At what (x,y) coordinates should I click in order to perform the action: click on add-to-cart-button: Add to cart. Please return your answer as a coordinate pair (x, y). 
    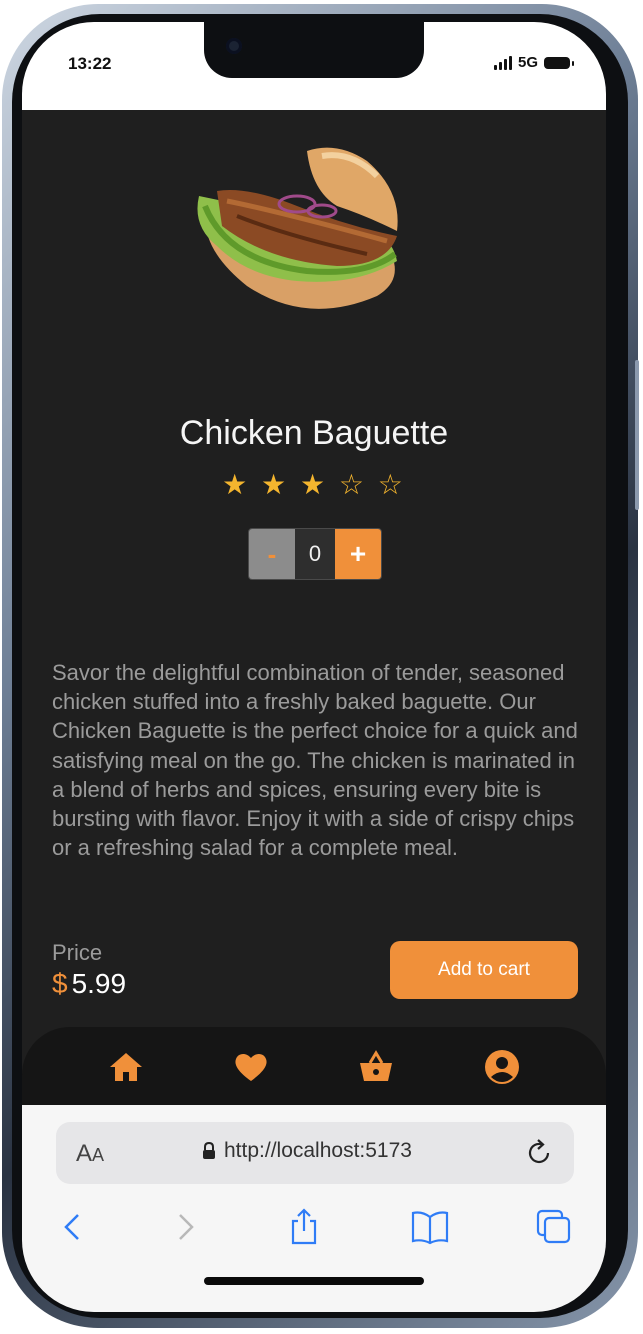
    Looking at the image, I should click on (484, 970).